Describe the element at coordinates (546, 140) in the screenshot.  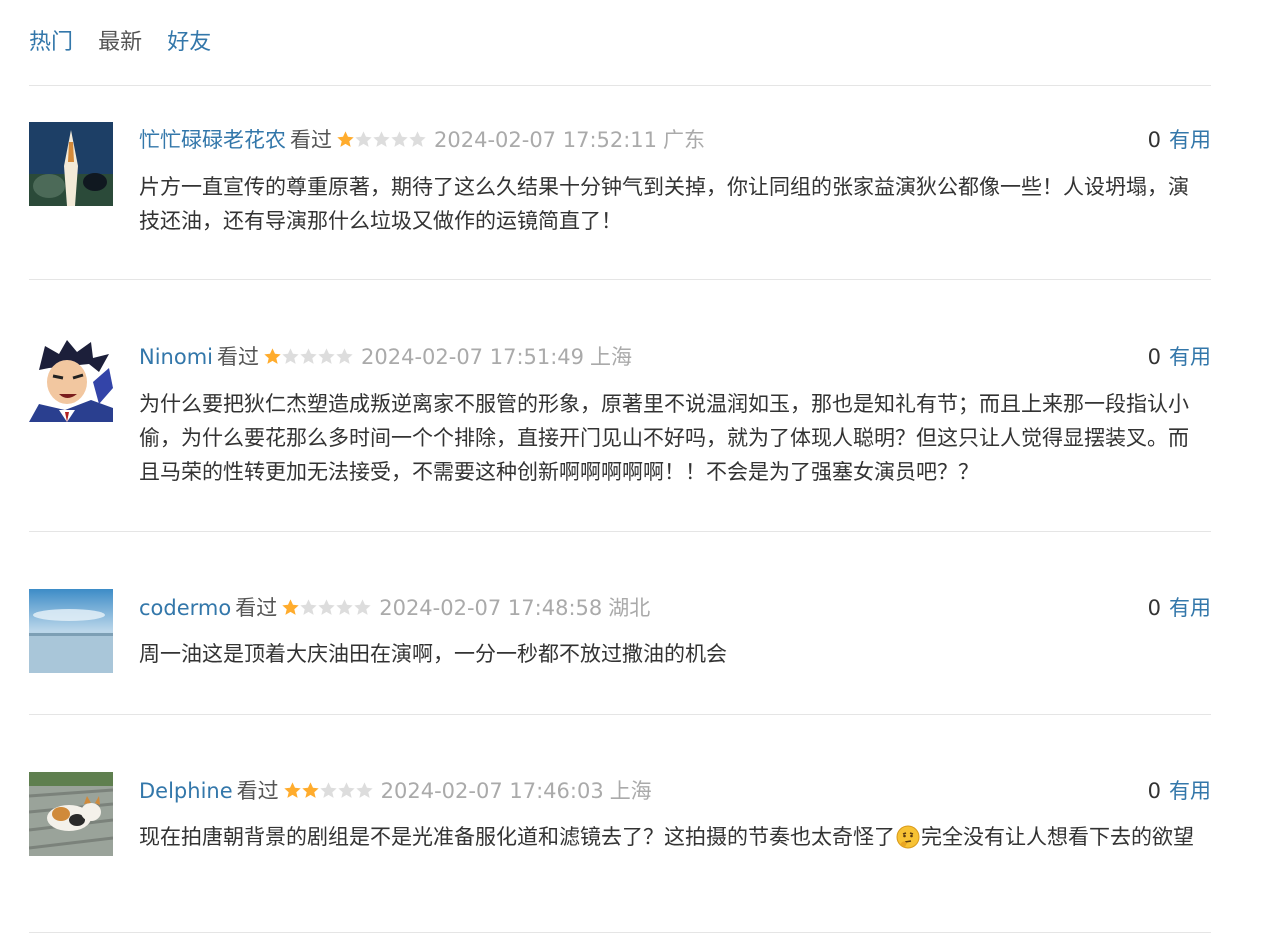
I see `comment-time: 2024-02-07 17:52:11` at that location.